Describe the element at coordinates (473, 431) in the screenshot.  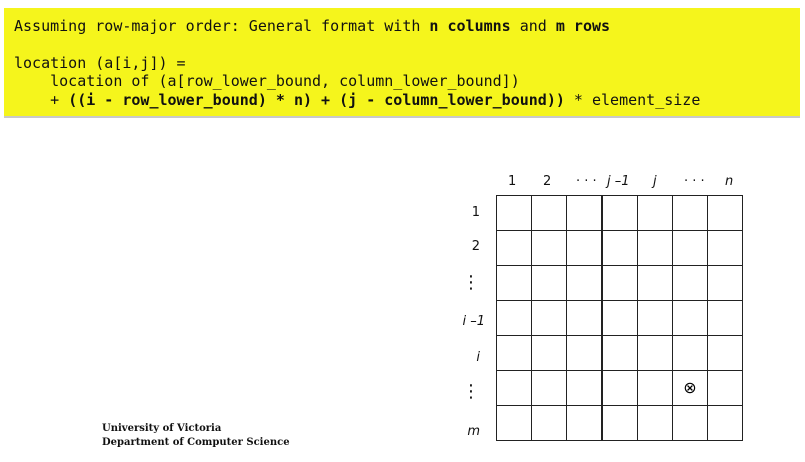
I see `row-label-m: m` at that location.